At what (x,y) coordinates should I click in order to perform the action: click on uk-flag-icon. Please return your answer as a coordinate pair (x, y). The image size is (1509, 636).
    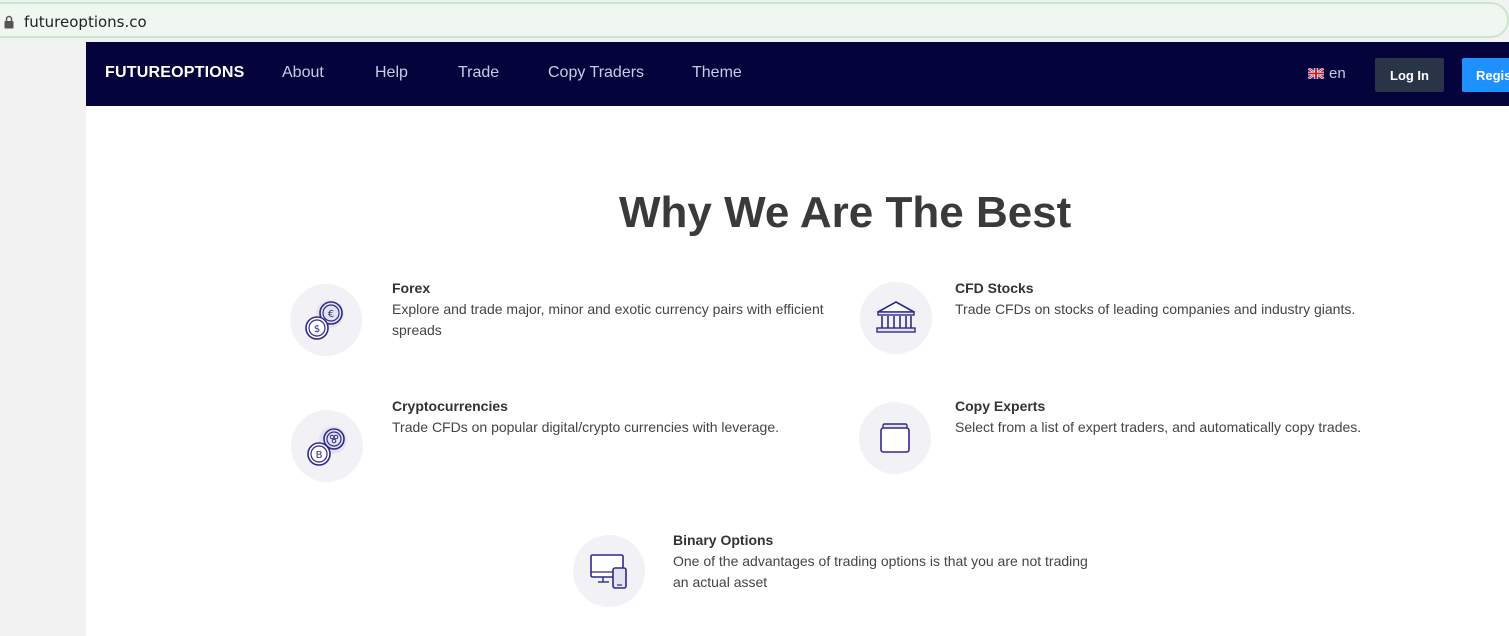
    Looking at the image, I should click on (1316, 73).